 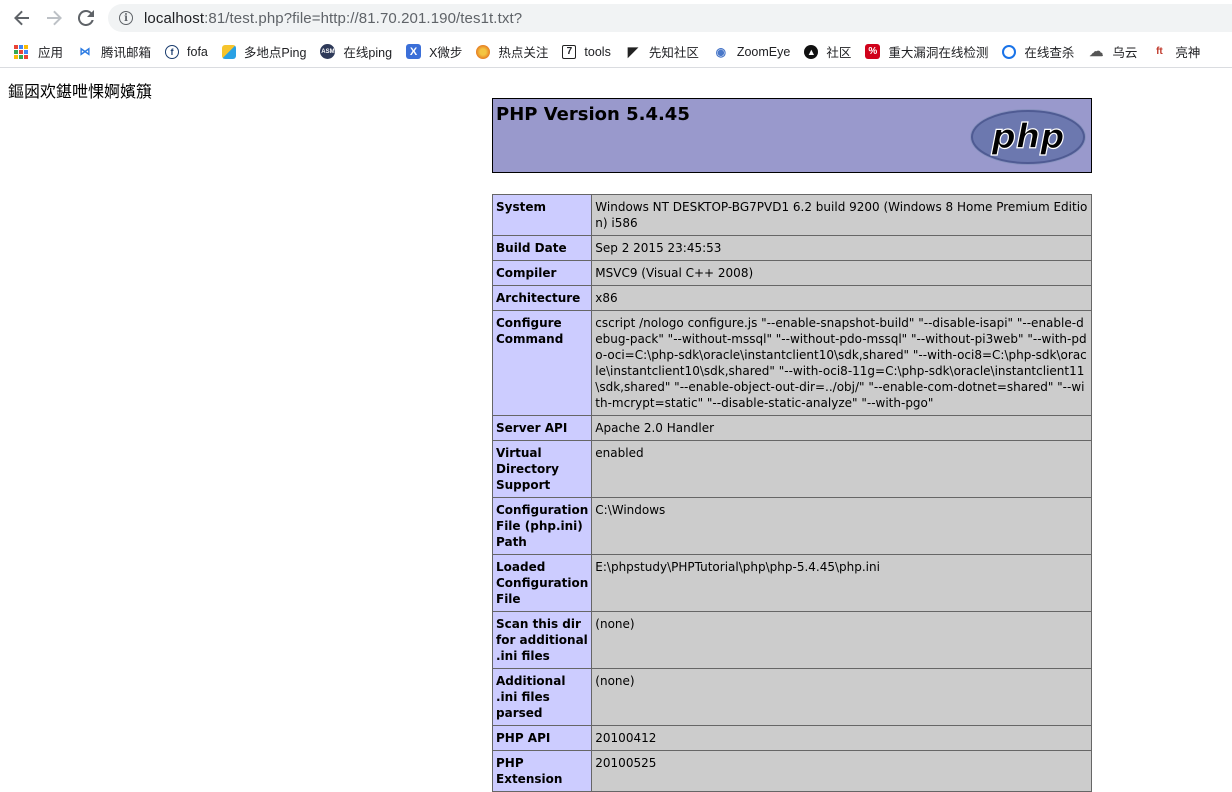 What do you see at coordinates (569, 51) in the screenshot?
I see `tools-icon: 7` at bounding box center [569, 51].